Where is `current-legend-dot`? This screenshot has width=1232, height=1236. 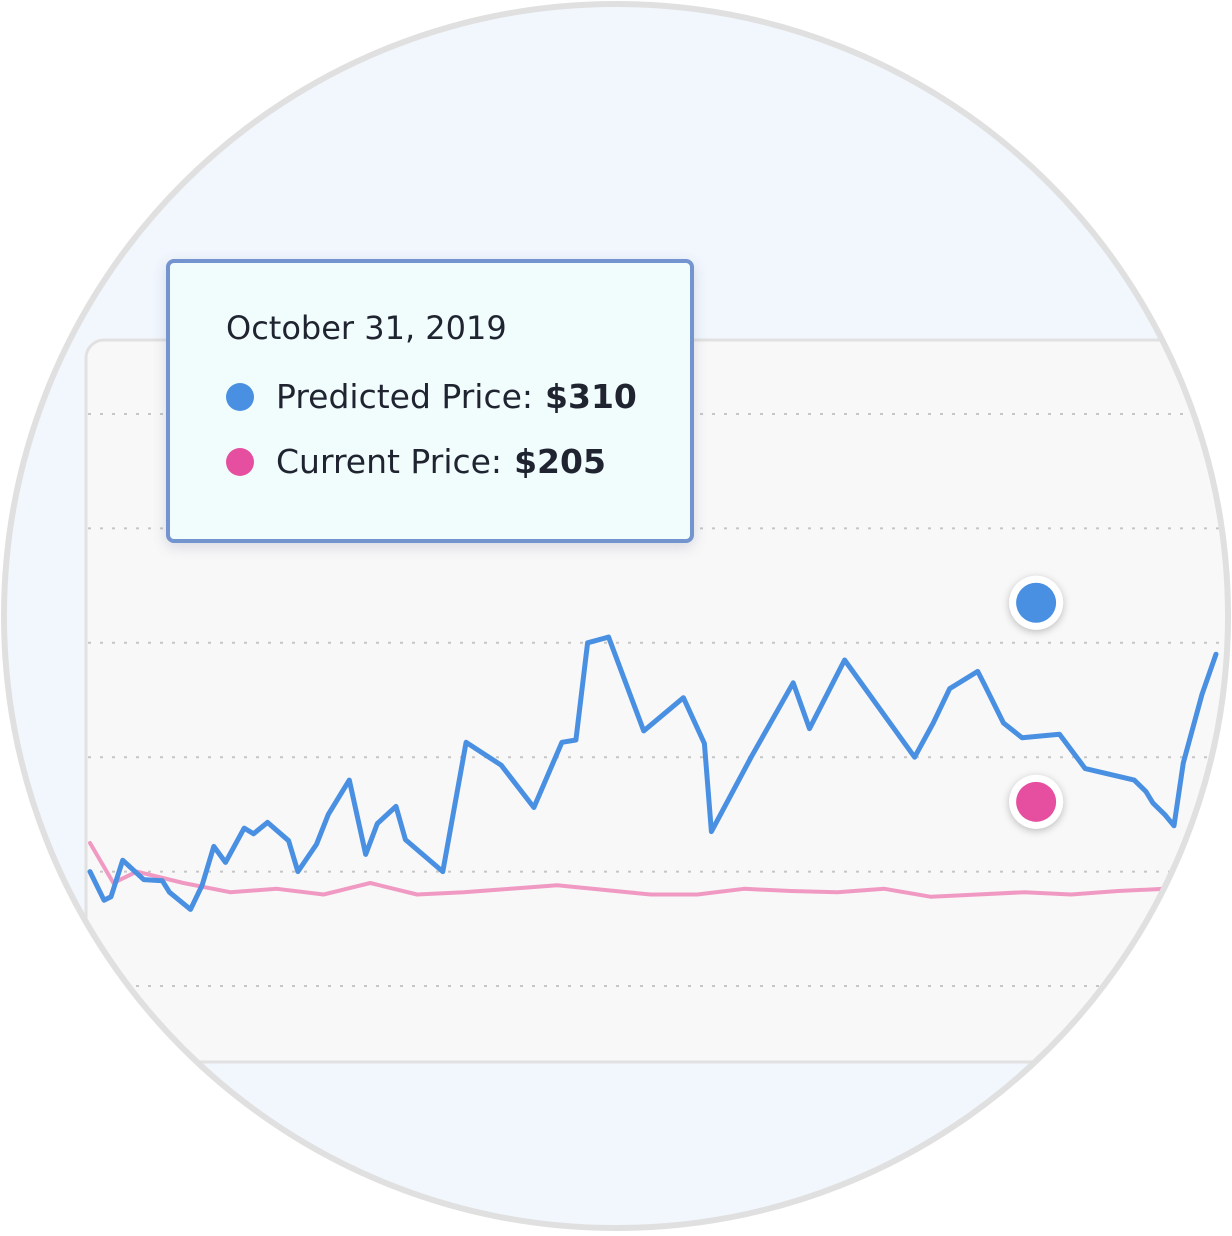
current-legend-dot is located at coordinates (240, 461).